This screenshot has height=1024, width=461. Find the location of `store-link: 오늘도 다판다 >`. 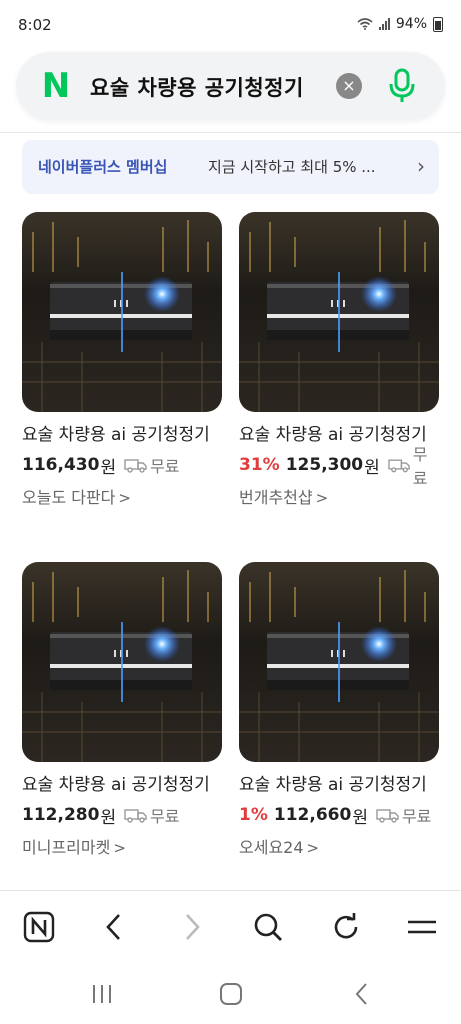

store-link: 오늘도 다판다 > is located at coordinates (123, 496).